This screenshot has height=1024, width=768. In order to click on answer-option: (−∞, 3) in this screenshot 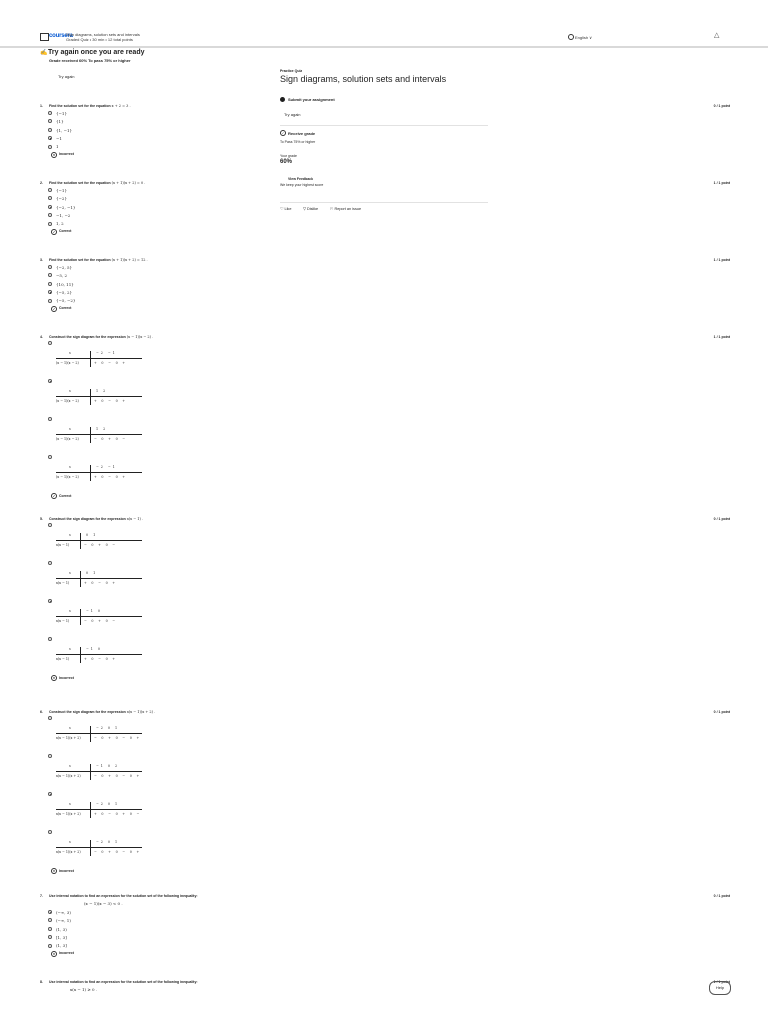, I will do `click(385, 913)`.